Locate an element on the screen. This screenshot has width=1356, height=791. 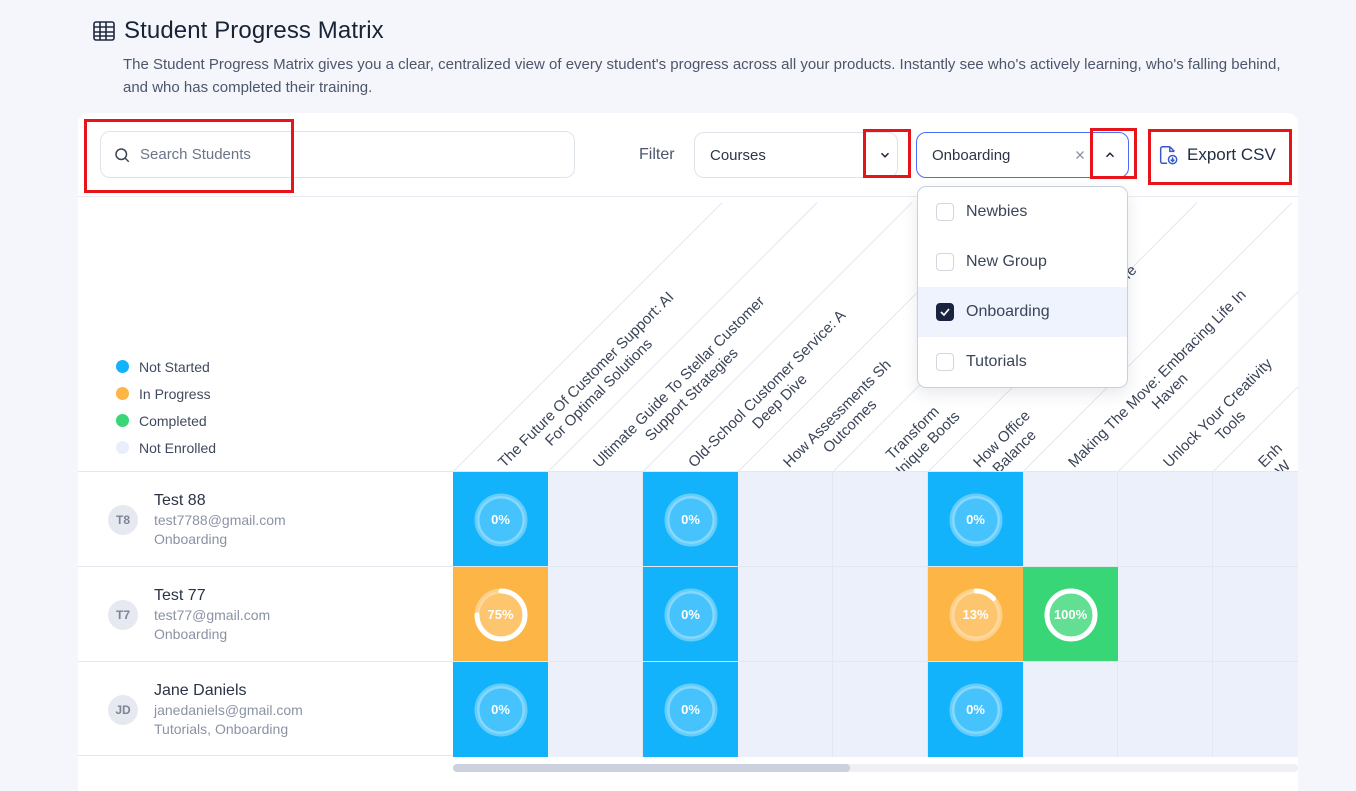
chevron-down-icon is located at coordinates (885, 155).